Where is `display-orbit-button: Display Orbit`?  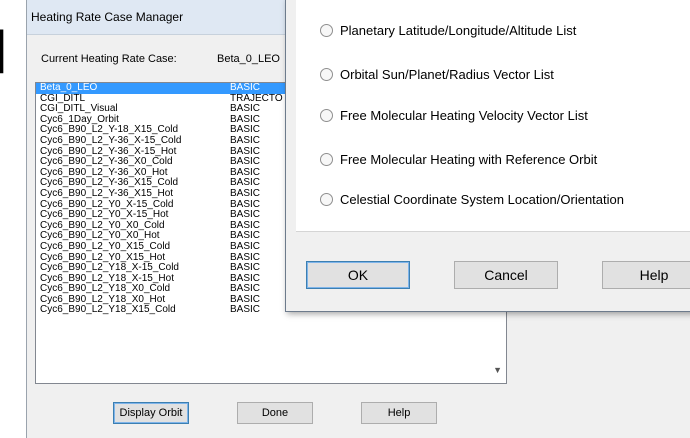
display-orbit-button: Display Orbit is located at coordinates (151, 413).